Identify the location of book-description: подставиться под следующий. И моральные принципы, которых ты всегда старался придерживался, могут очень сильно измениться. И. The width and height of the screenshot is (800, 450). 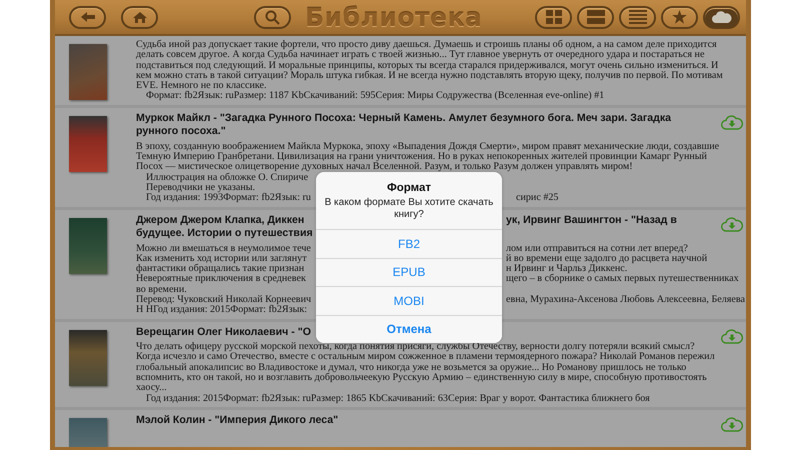
(427, 65).